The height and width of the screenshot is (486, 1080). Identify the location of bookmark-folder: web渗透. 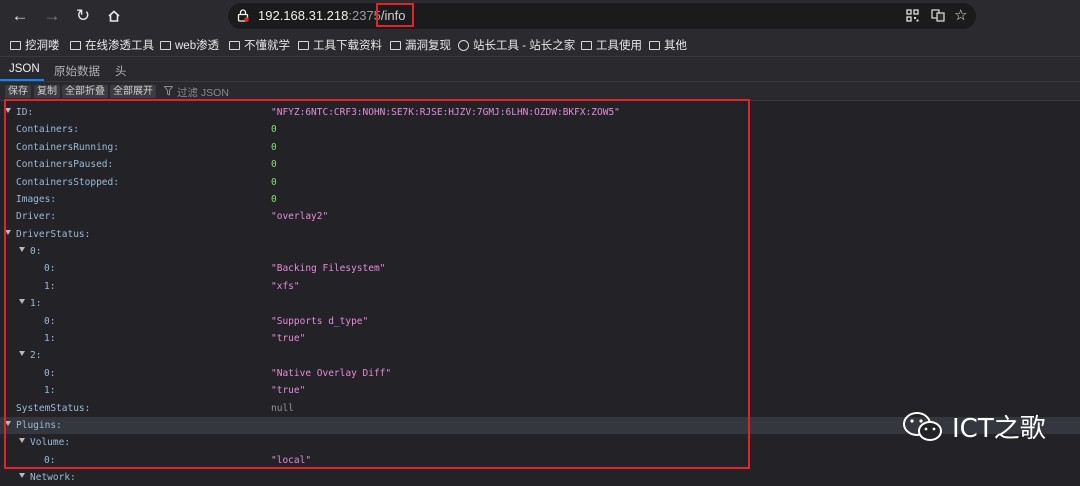
(189, 45).